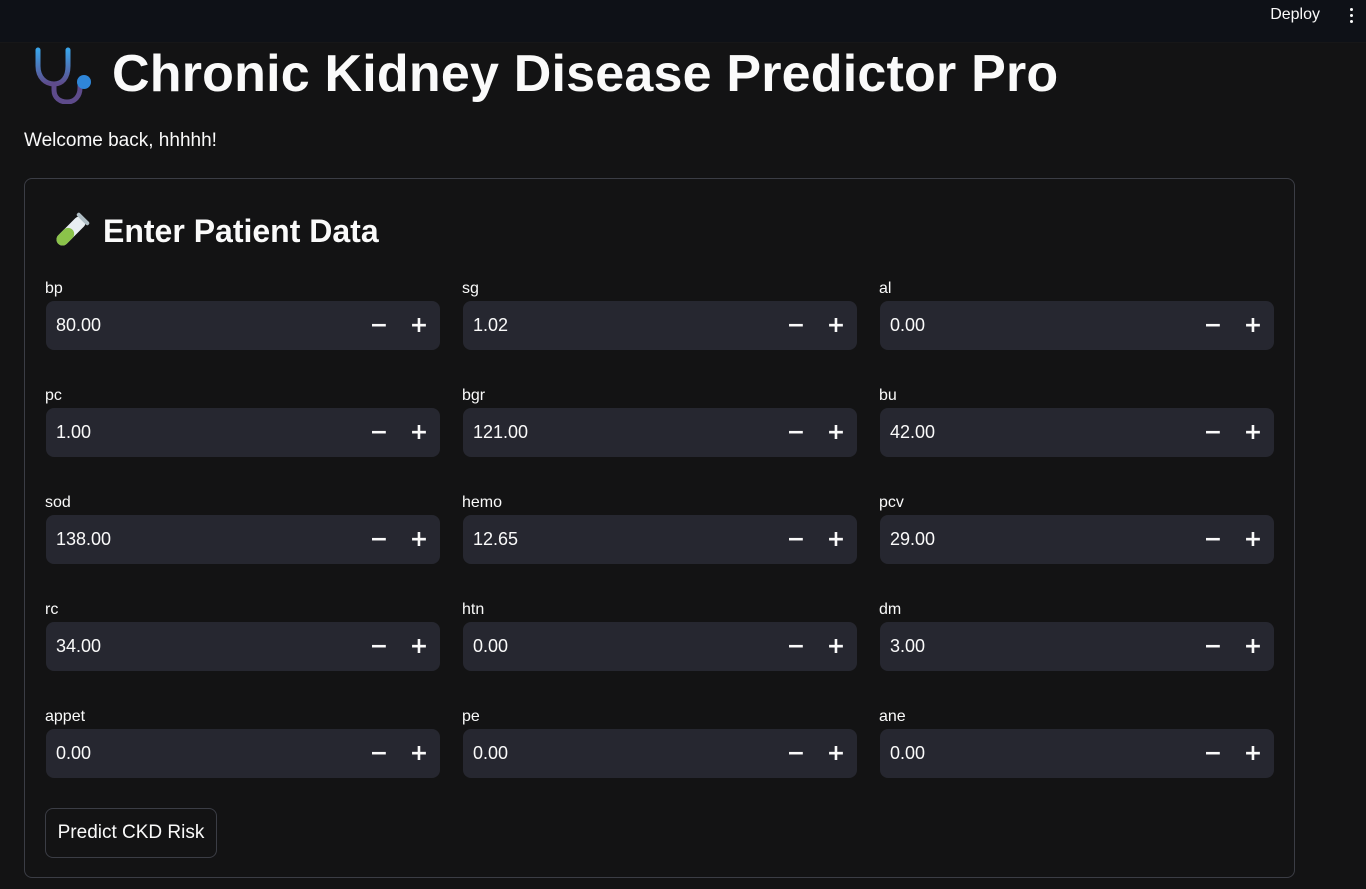  Describe the element at coordinates (474, 395) in the screenshot. I see `field-label: bgr` at that location.